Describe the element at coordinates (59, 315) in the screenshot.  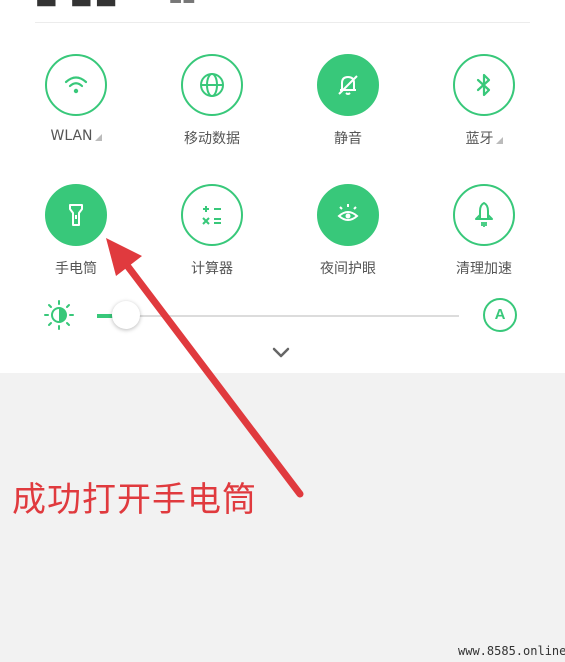
I see `brightness-icon` at that location.